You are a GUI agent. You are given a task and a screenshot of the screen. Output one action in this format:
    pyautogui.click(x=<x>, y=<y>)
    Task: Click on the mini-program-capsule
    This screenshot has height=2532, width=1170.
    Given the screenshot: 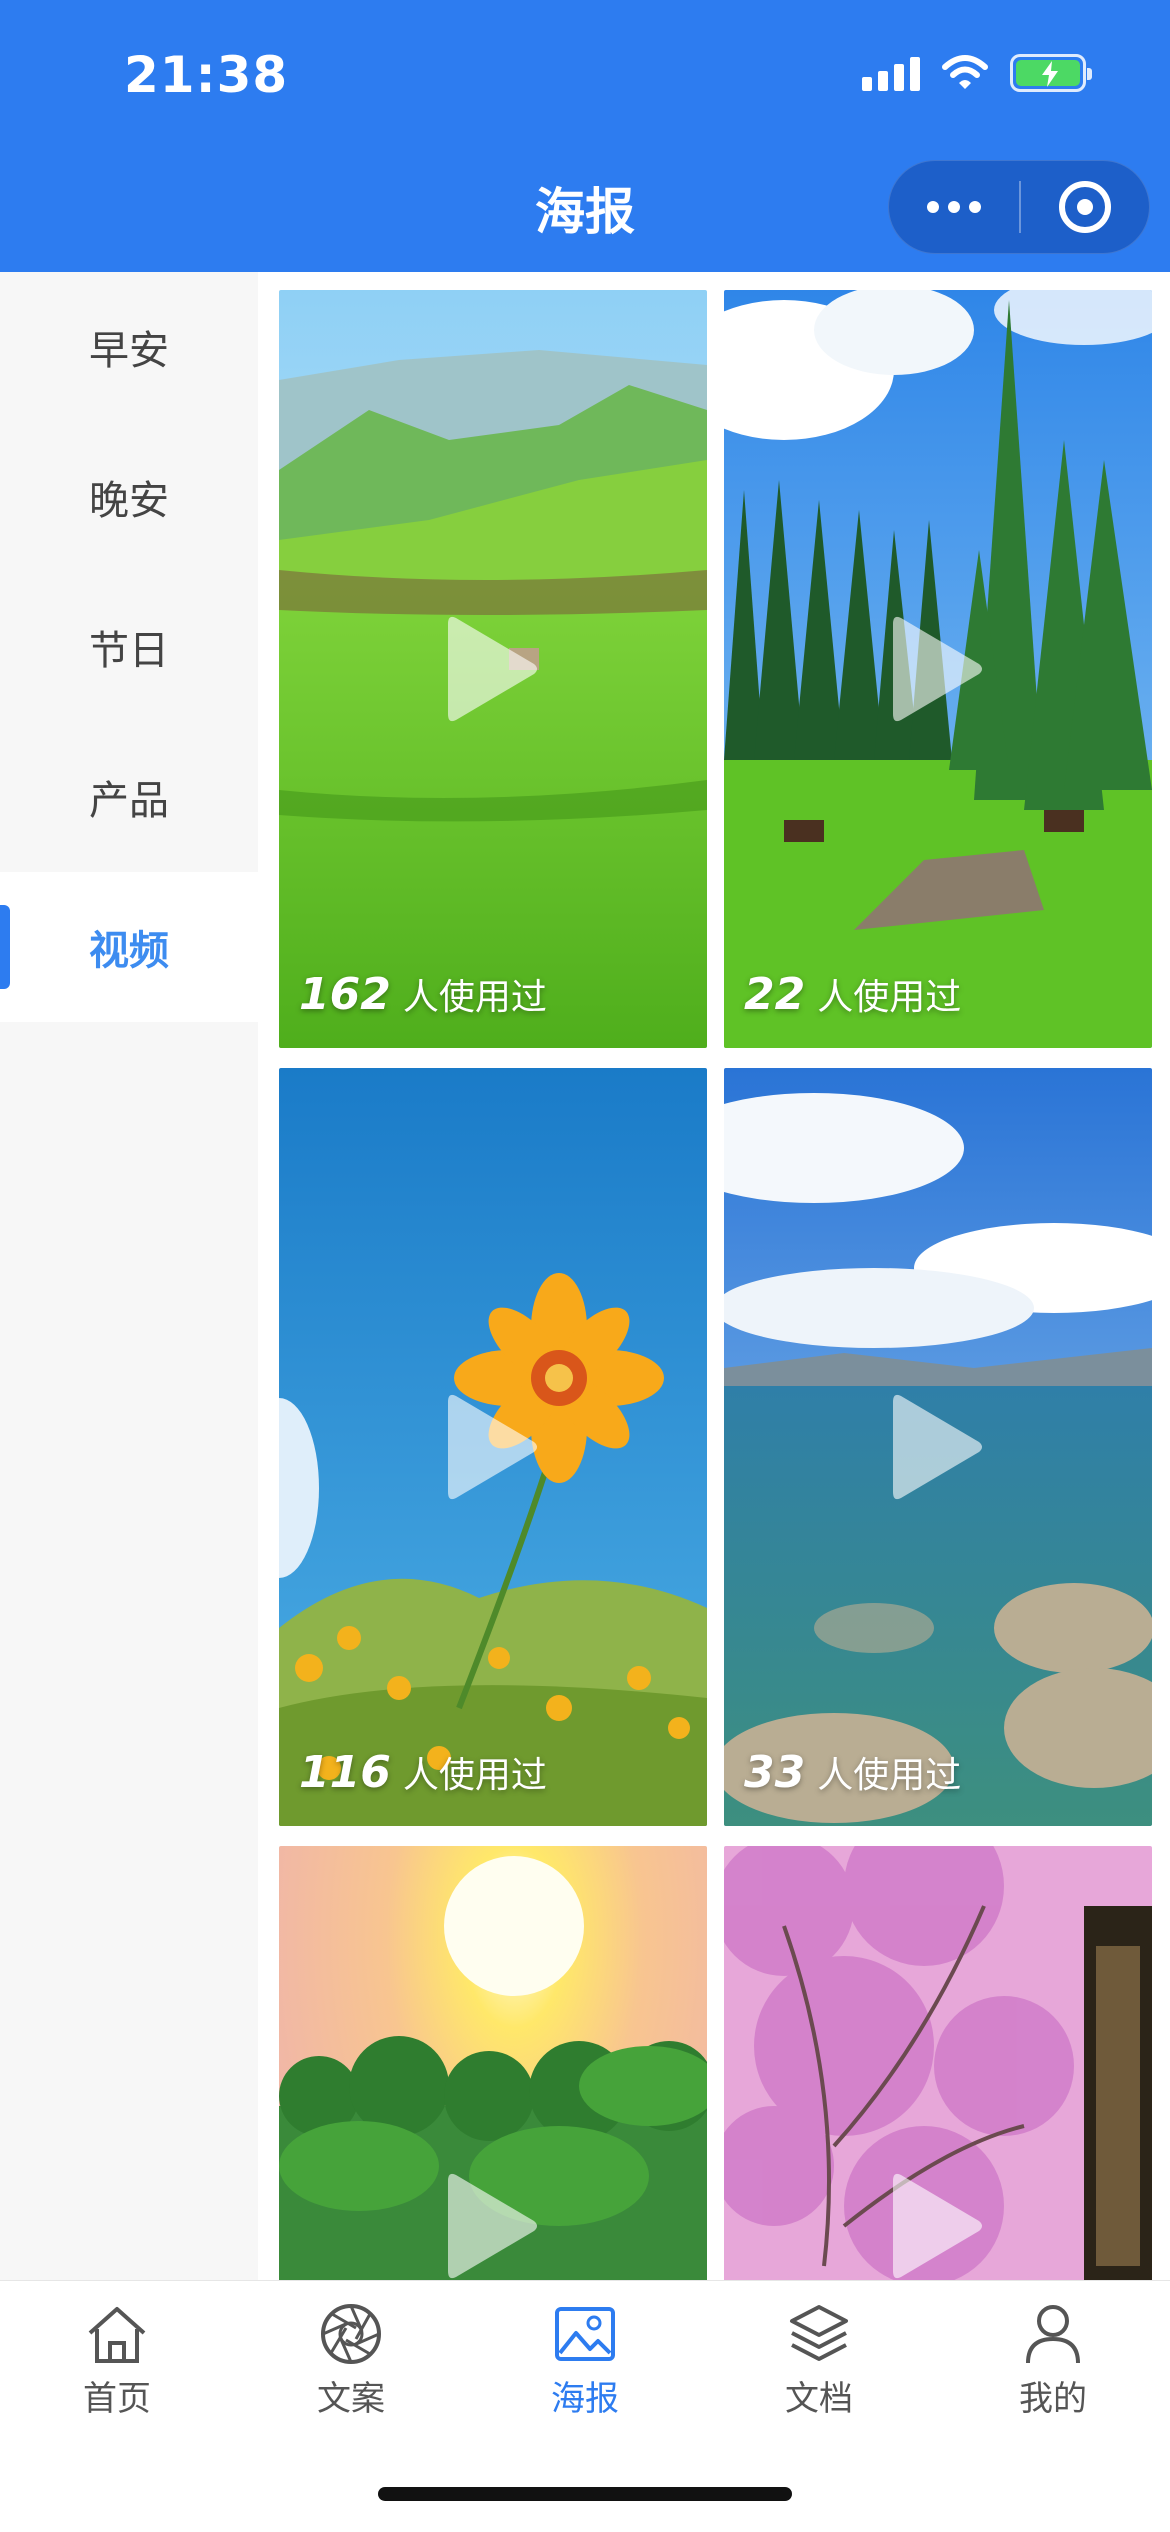 What is the action you would take?
    pyautogui.click(x=1019, y=207)
    